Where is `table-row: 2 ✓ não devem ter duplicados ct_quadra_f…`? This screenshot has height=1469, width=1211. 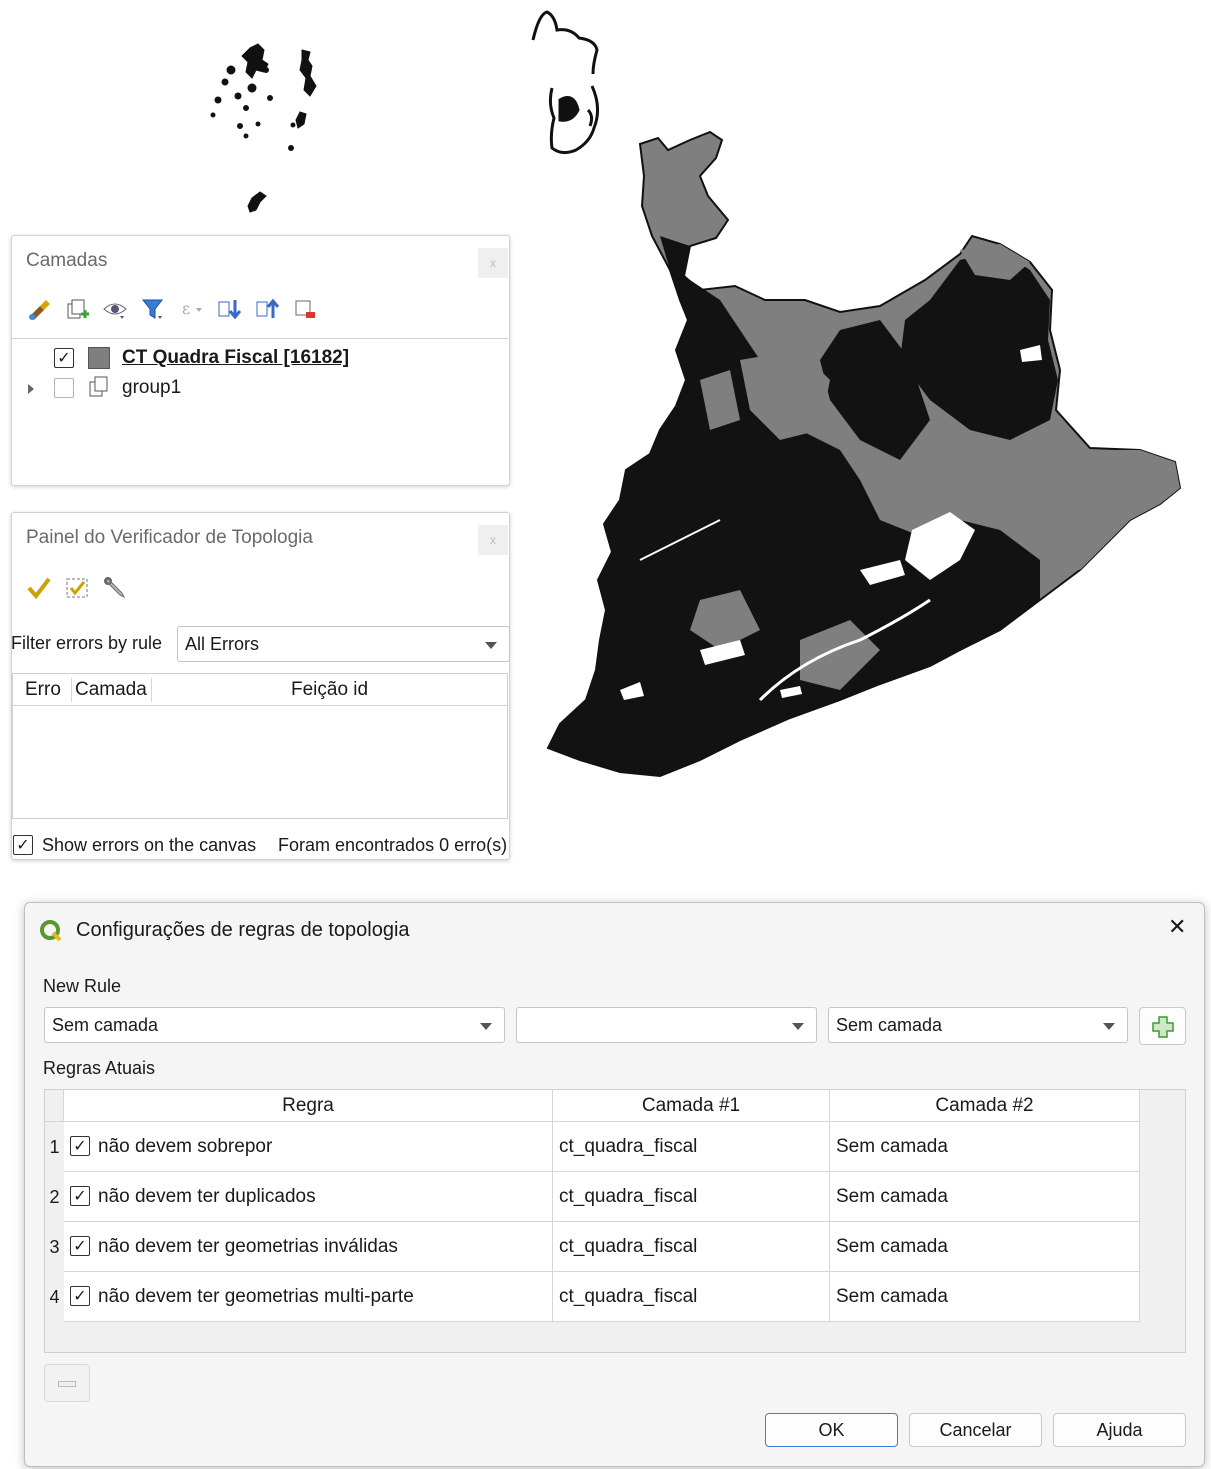
table-row: 2 ✓ não devem ter duplicados ct_quadra_f… is located at coordinates (592, 1197).